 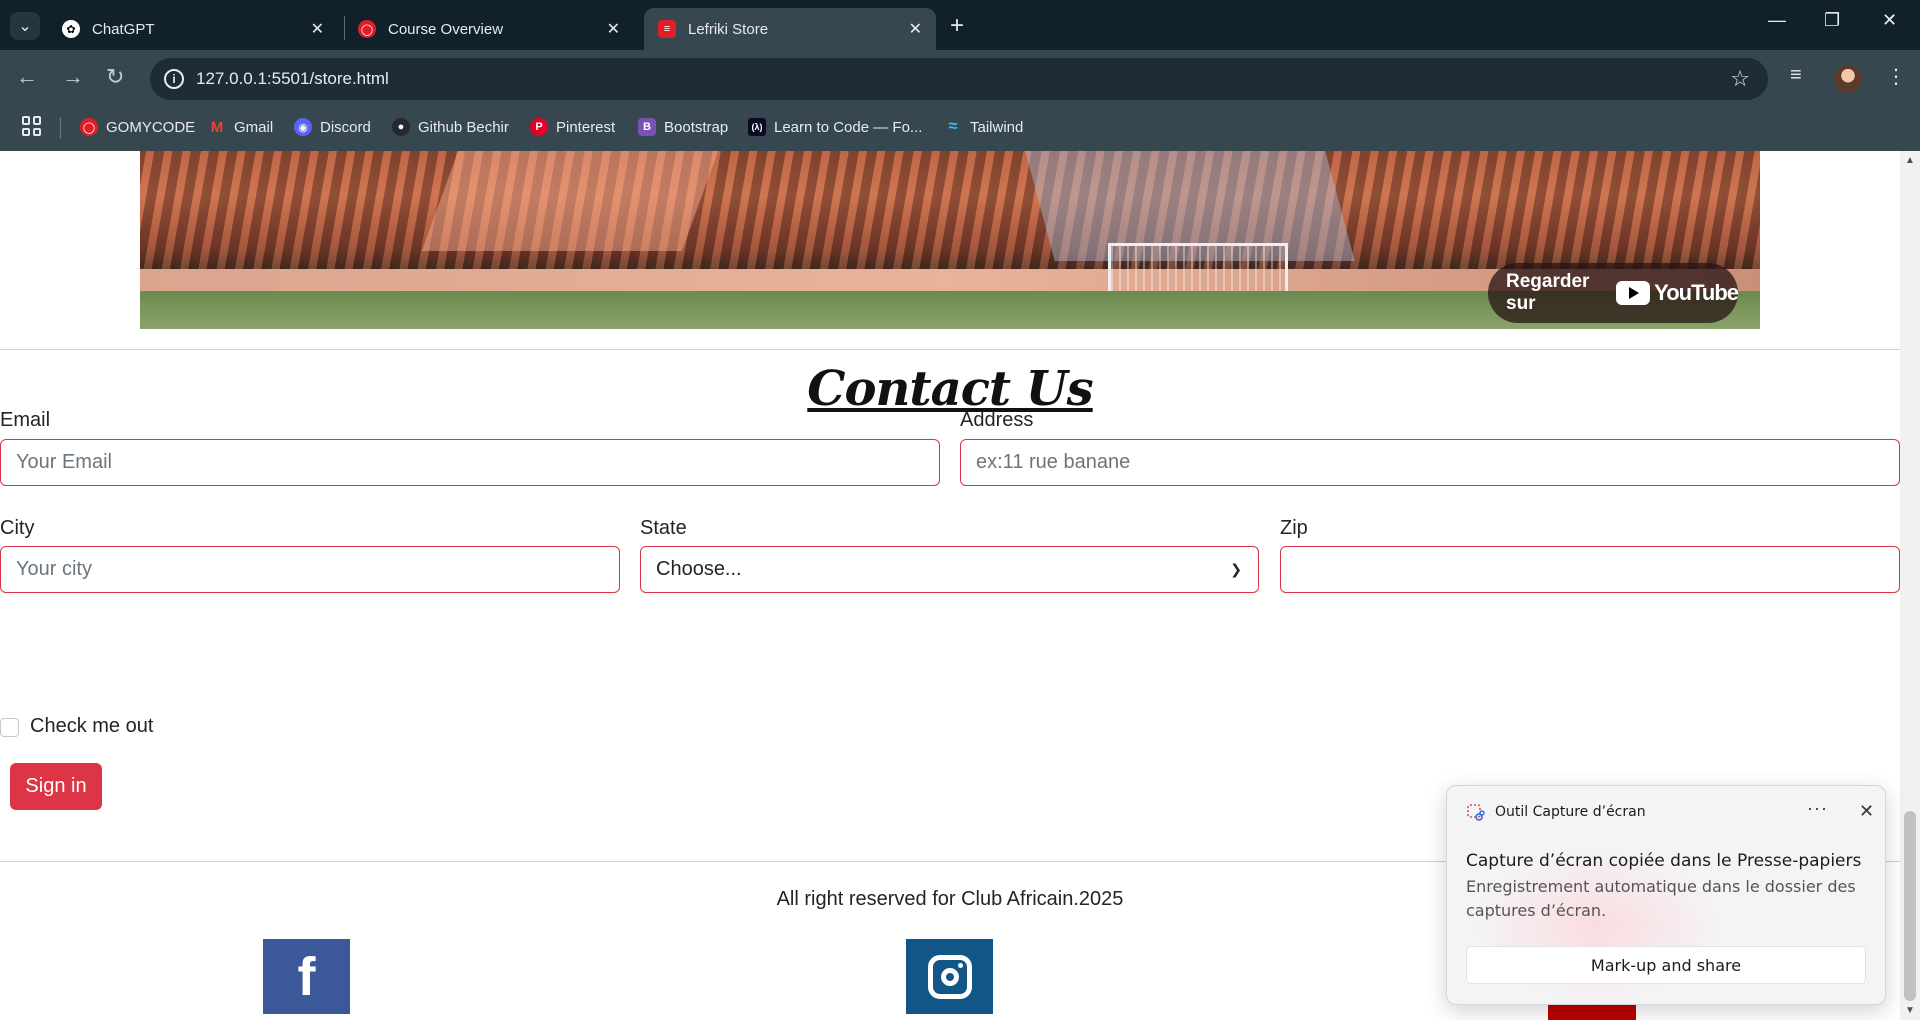 I want to click on address-bar: i 127.0.0.1:5501/store.html ☆, so click(x=959, y=79).